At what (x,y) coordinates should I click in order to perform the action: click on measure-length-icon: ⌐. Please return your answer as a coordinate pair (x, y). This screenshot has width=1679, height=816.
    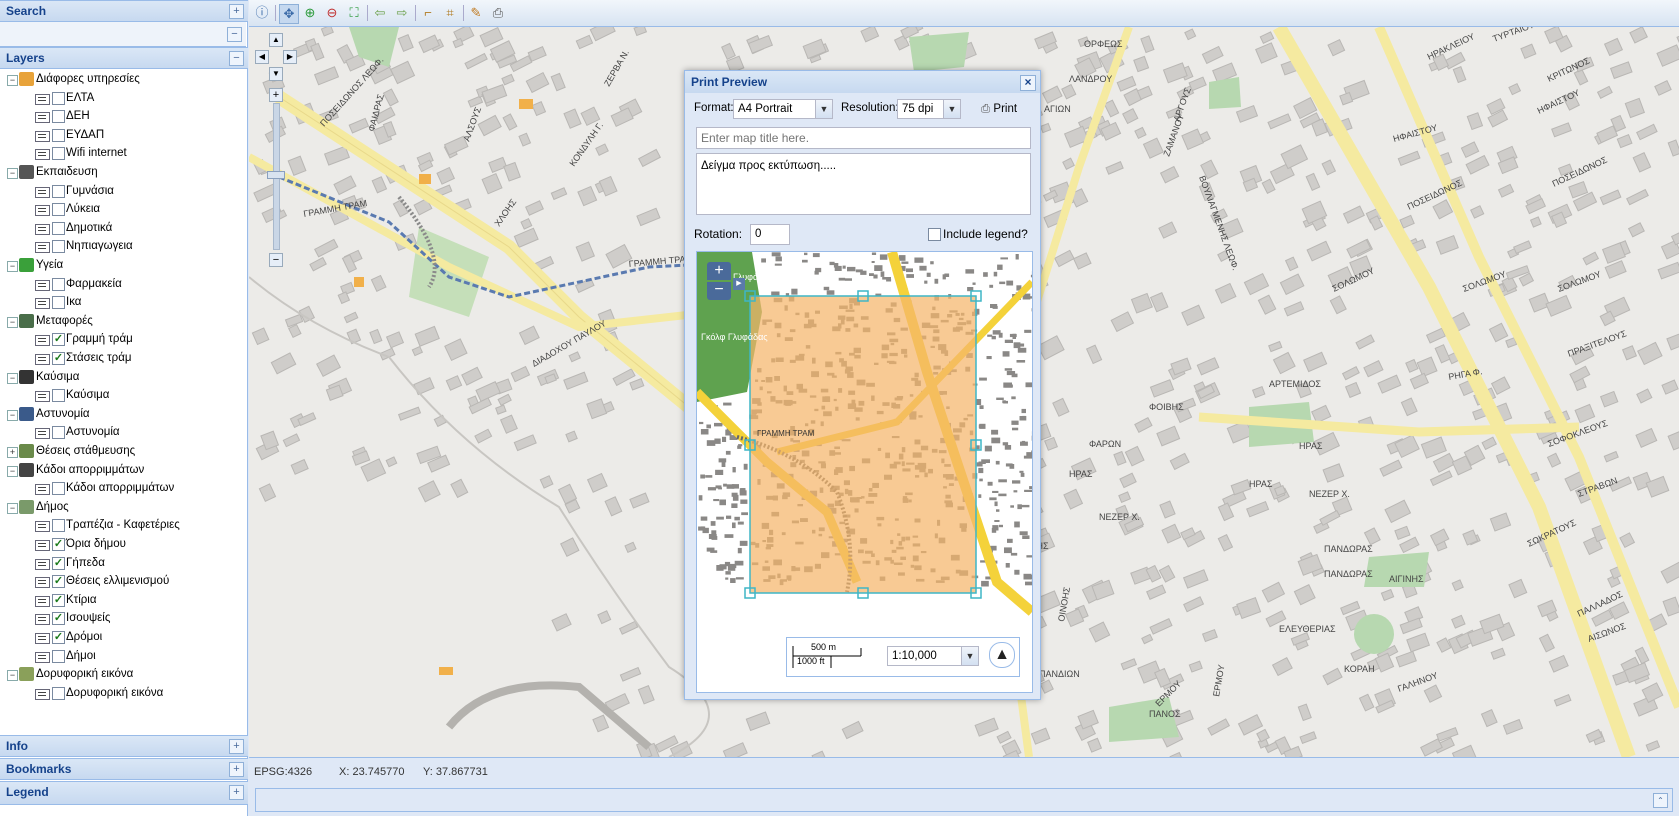
    Looking at the image, I should click on (428, 13).